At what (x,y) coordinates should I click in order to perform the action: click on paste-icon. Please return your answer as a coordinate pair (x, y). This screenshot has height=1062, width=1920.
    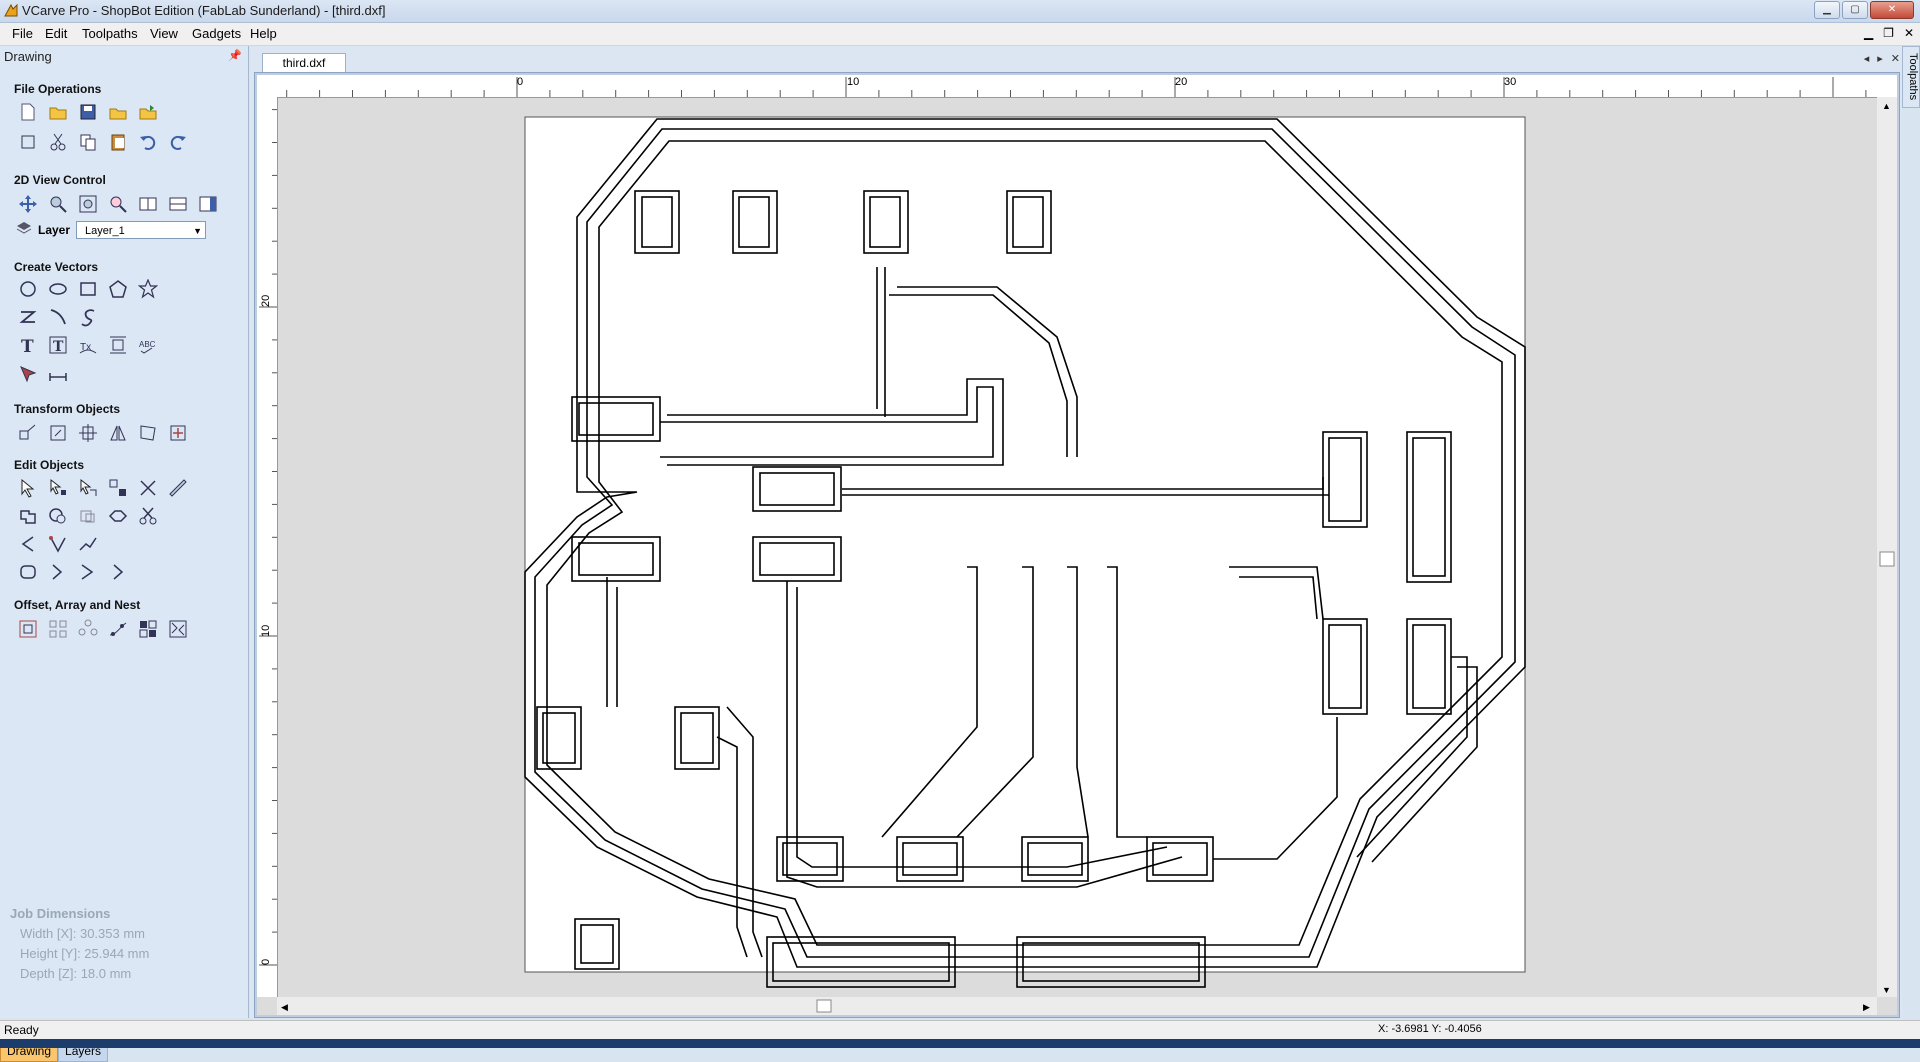
    Looking at the image, I should click on (118, 142).